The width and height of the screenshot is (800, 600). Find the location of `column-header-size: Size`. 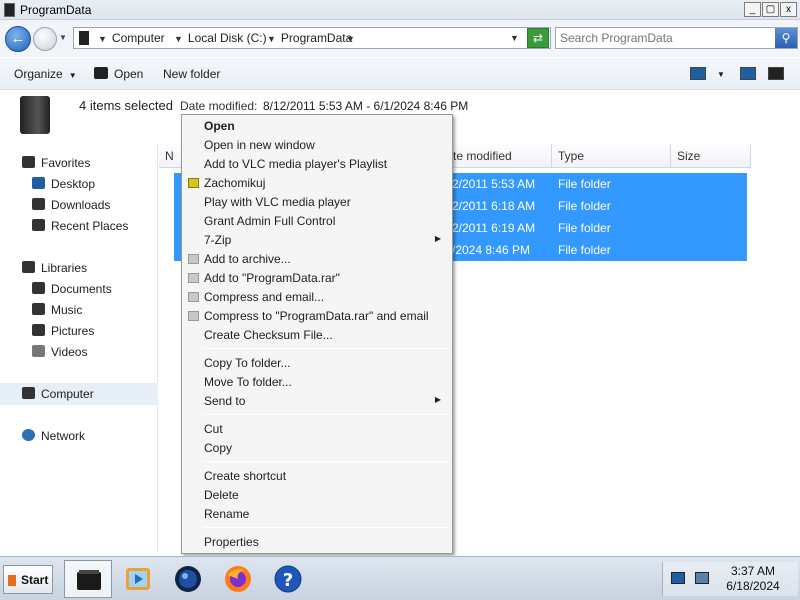

column-header-size: Size is located at coordinates (711, 156).